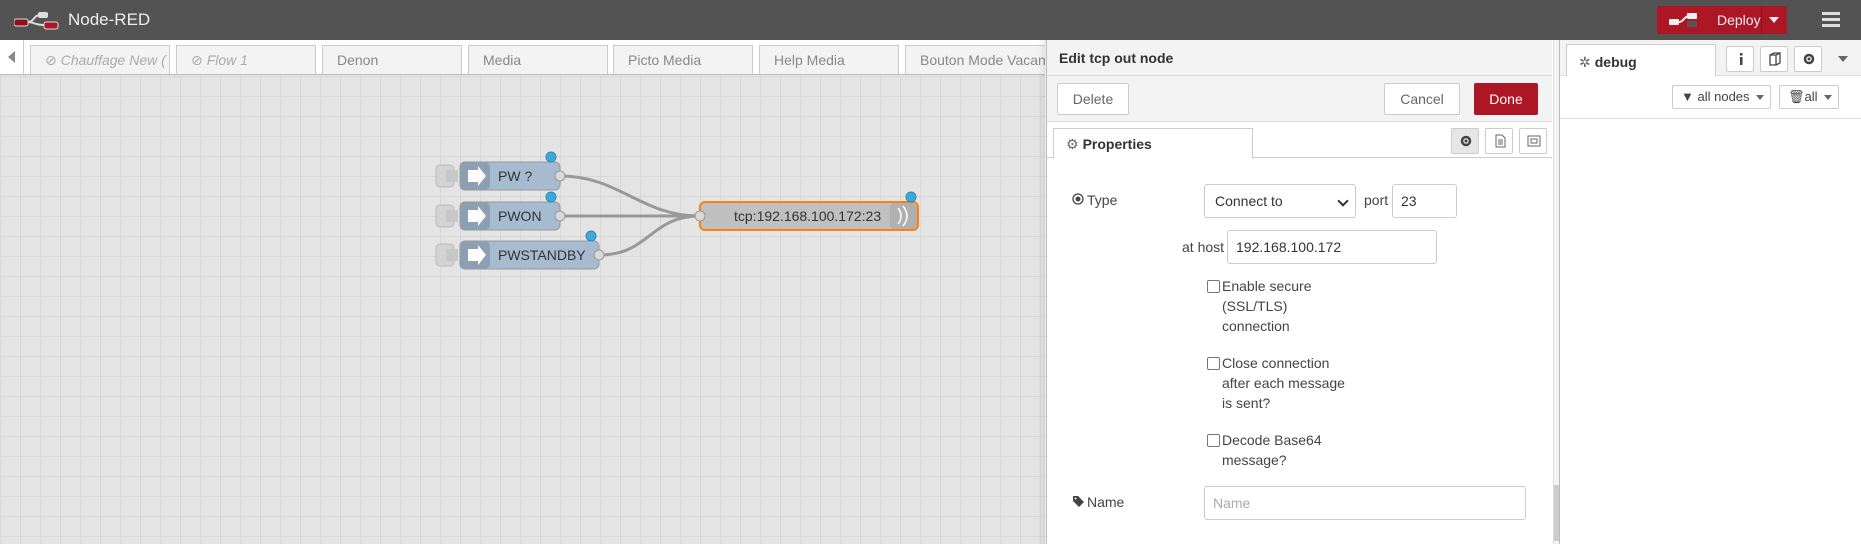 The width and height of the screenshot is (1861, 544). I want to click on tab-properties-label: Properties, so click(1117, 144).